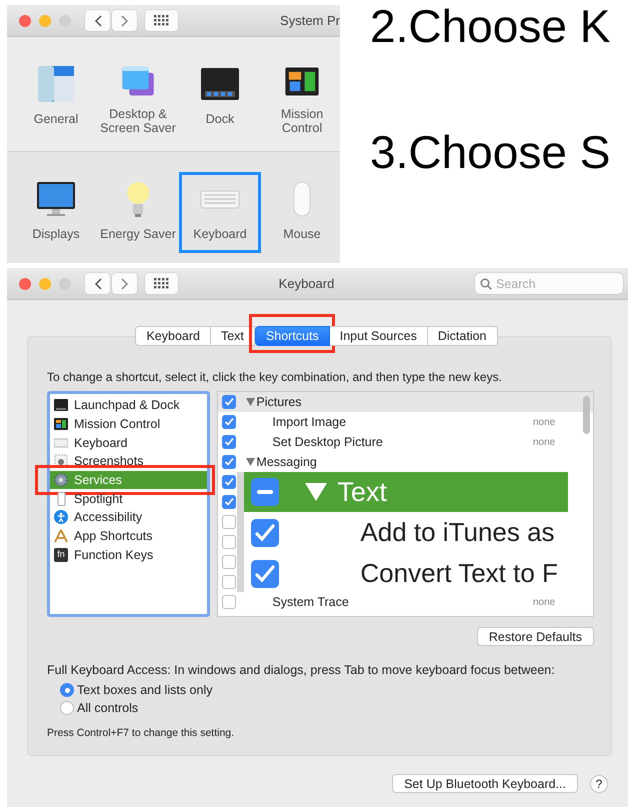 The width and height of the screenshot is (628, 807). Describe the element at coordinates (129, 442) in the screenshot. I see `category-item: Keyboard` at that location.